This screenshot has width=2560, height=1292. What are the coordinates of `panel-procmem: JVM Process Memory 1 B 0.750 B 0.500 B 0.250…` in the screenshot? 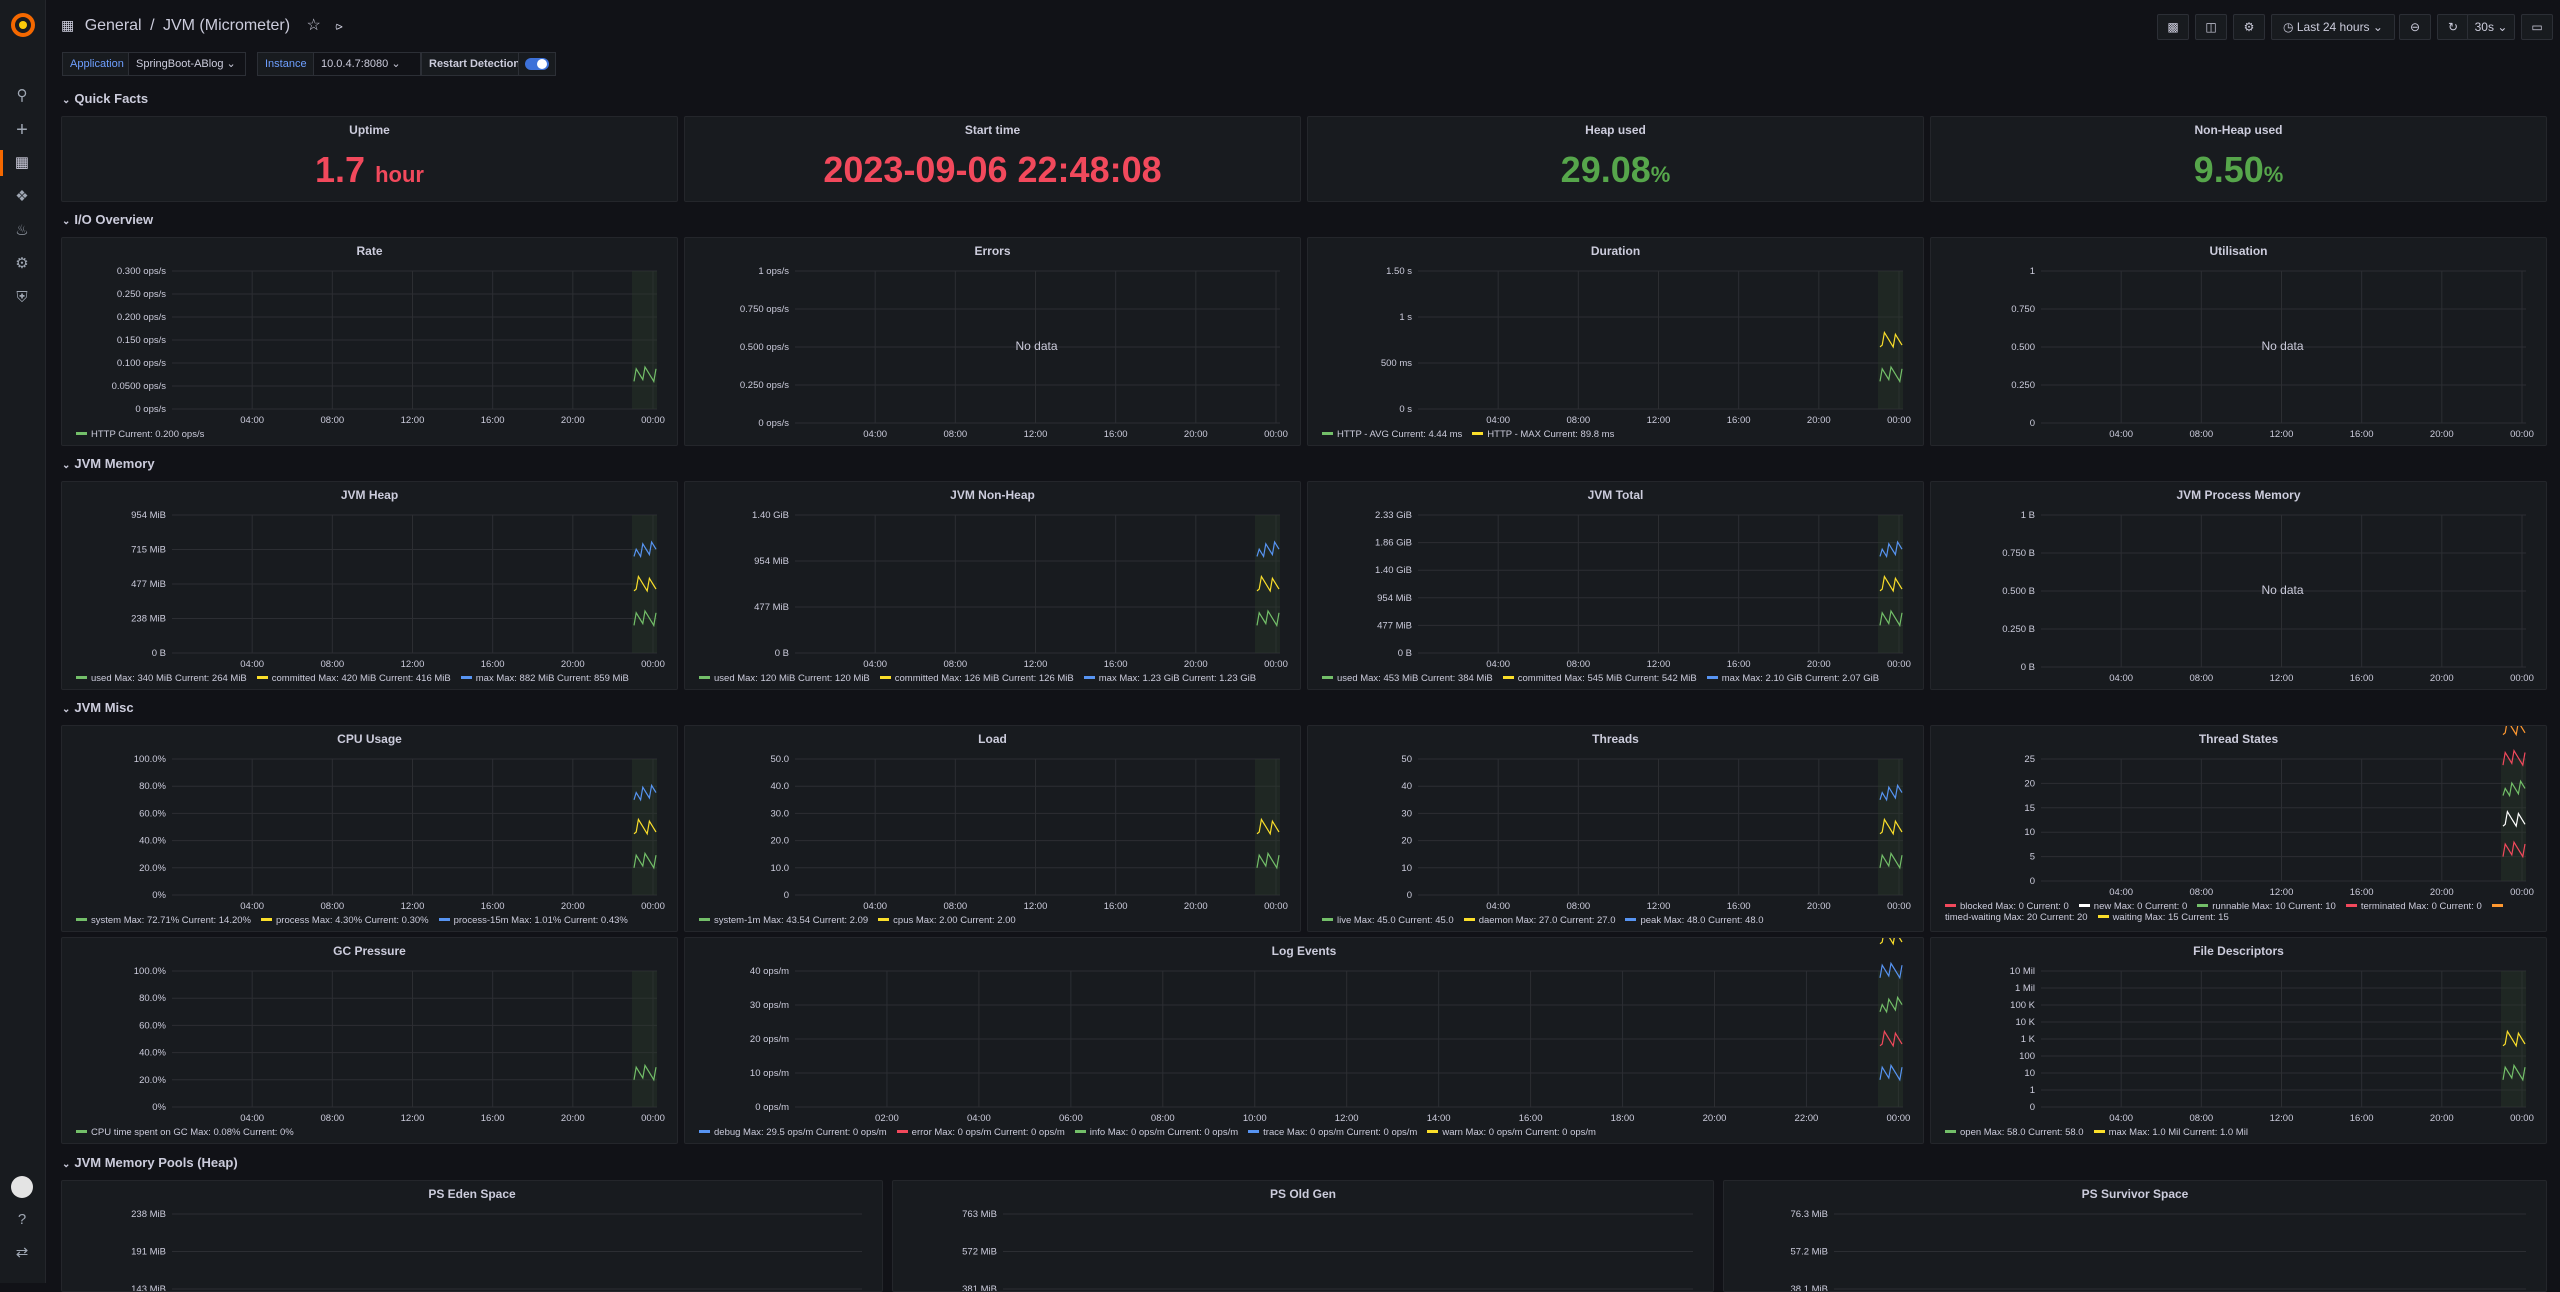 It's located at (2238, 585).